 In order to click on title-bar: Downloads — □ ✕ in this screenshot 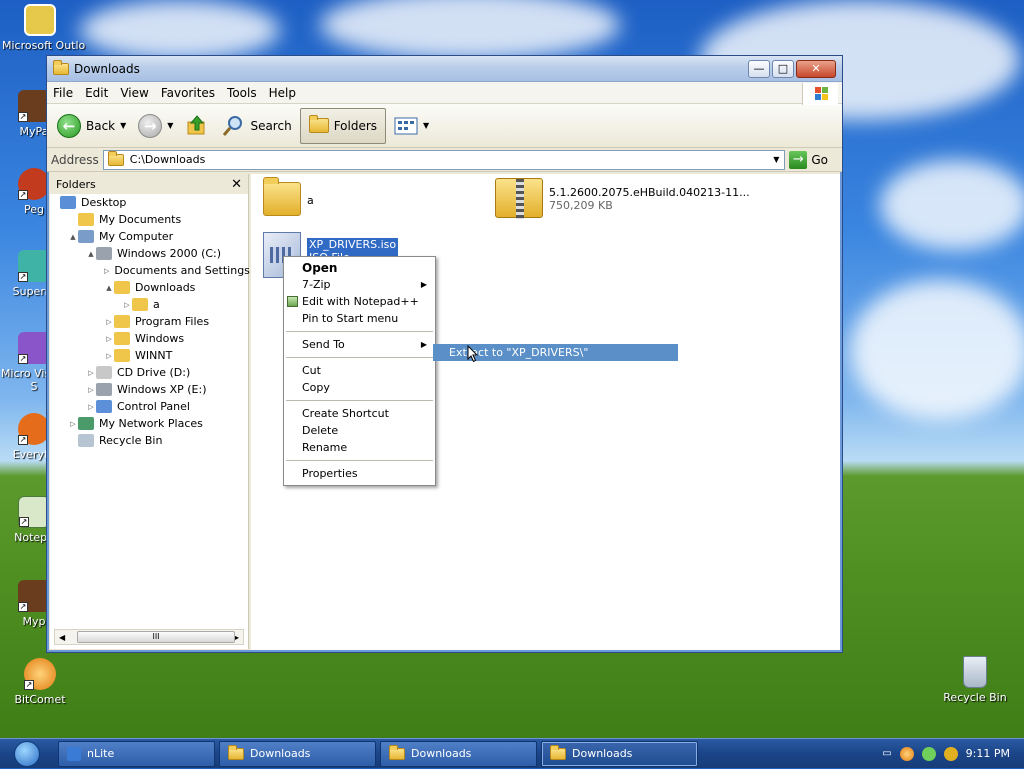, I will do `click(444, 69)`.